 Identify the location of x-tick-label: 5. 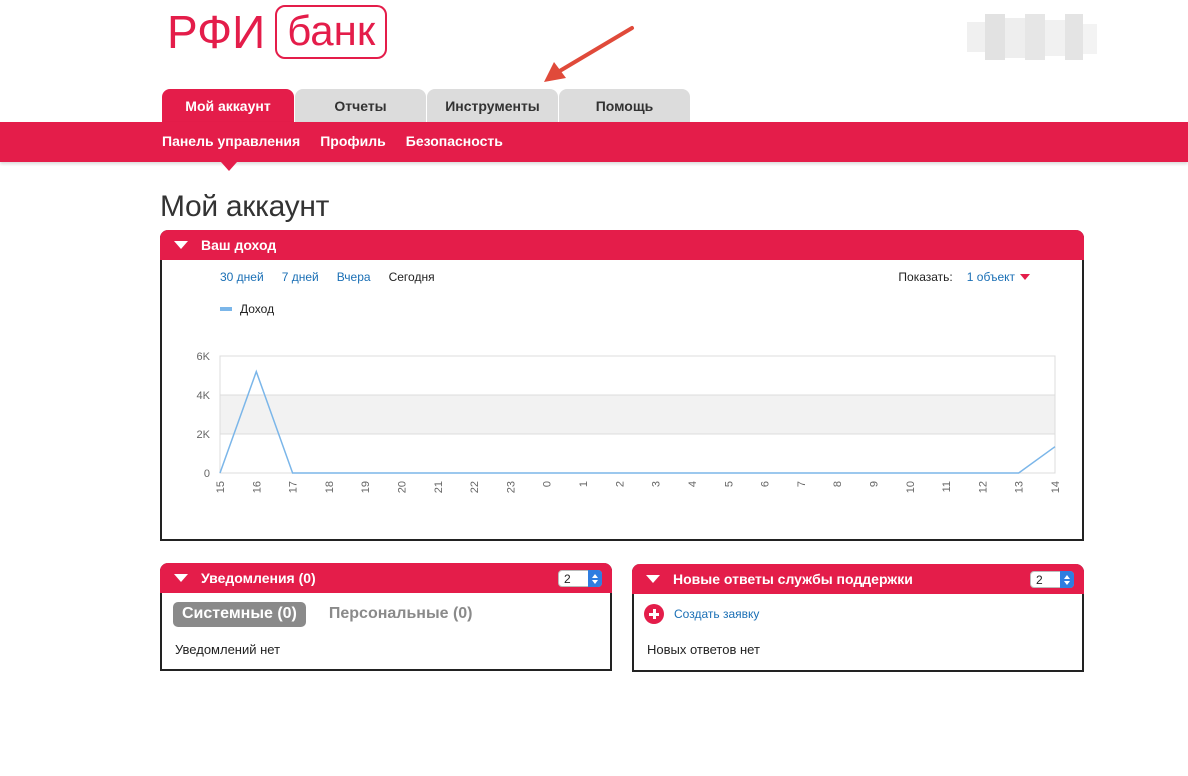
(729, 484).